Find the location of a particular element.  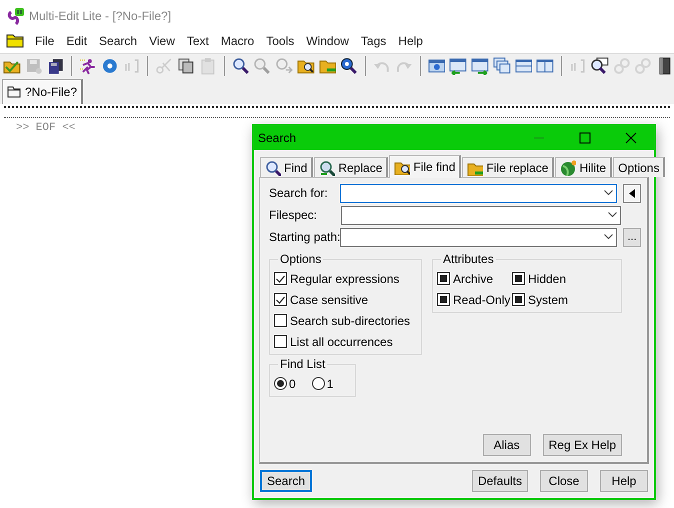

runner-icon is located at coordinates (88, 65).